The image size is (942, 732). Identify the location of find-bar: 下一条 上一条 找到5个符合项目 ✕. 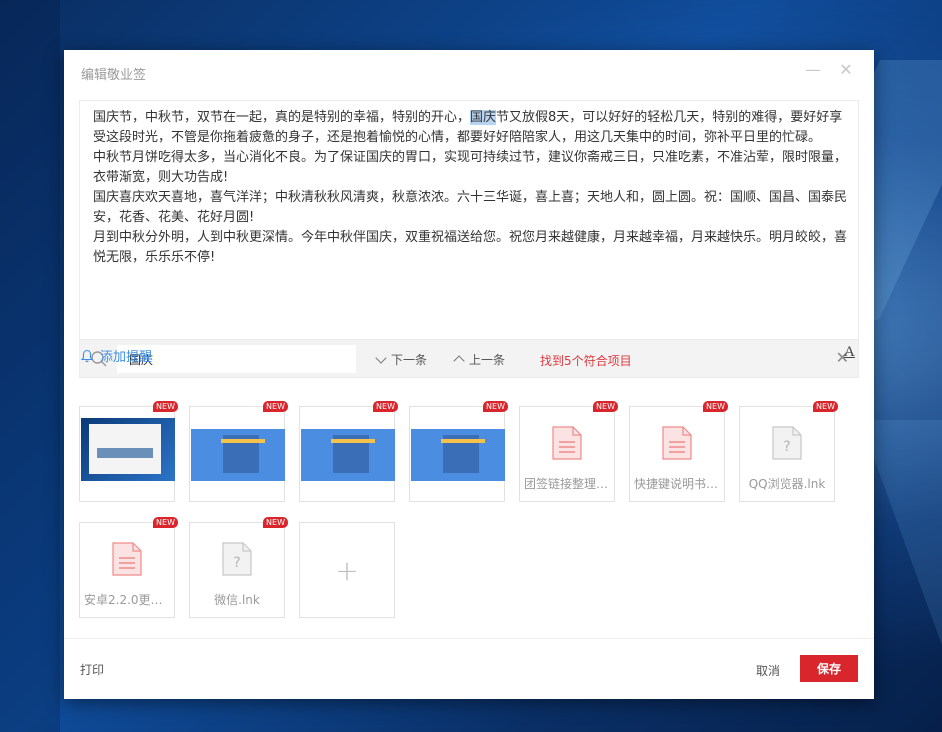
(469, 358).